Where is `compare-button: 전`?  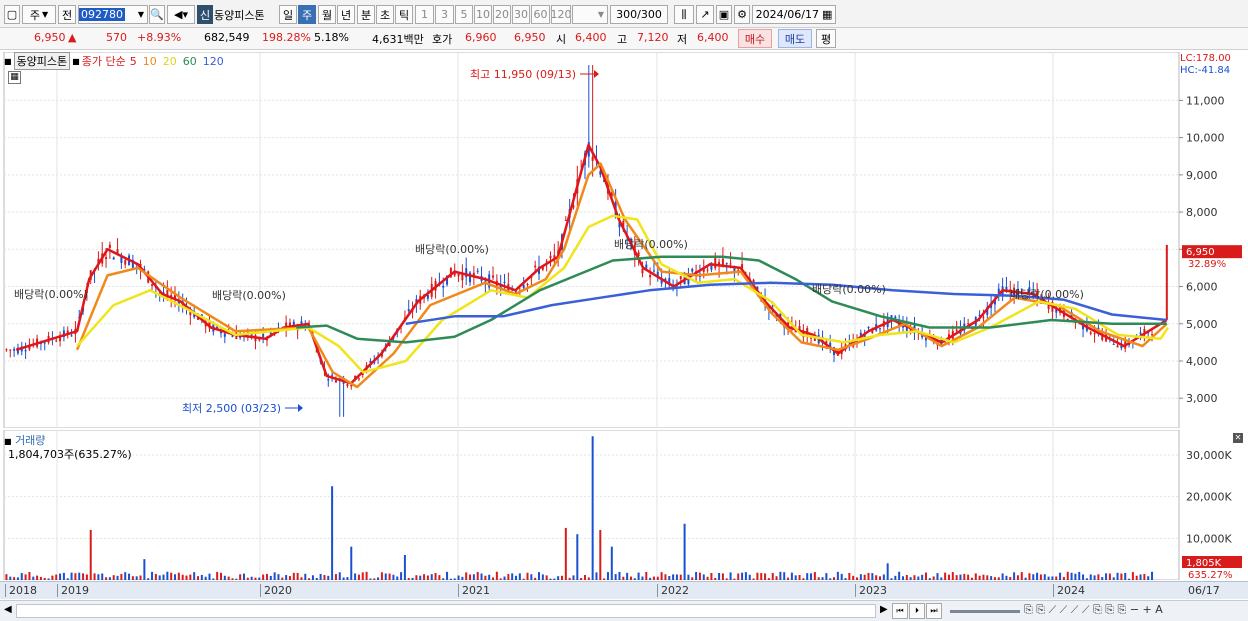 compare-button: 전 is located at coordinates (67, 14).